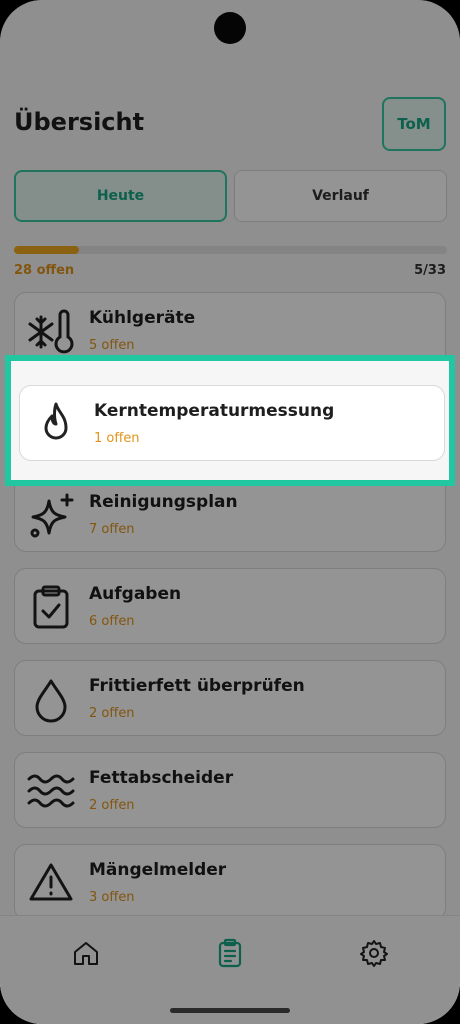  What do you see at coordinates (197, 686) in the screenshot?
I see `category-name: Frittierfett überprüfen` at bounding box center [197, 686].